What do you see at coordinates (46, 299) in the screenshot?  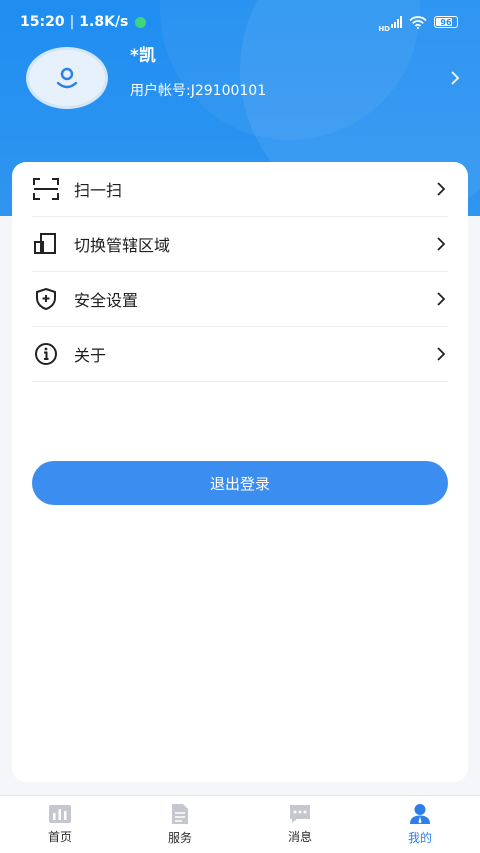 I see `shield-icon` at bounding box center [46, 299].